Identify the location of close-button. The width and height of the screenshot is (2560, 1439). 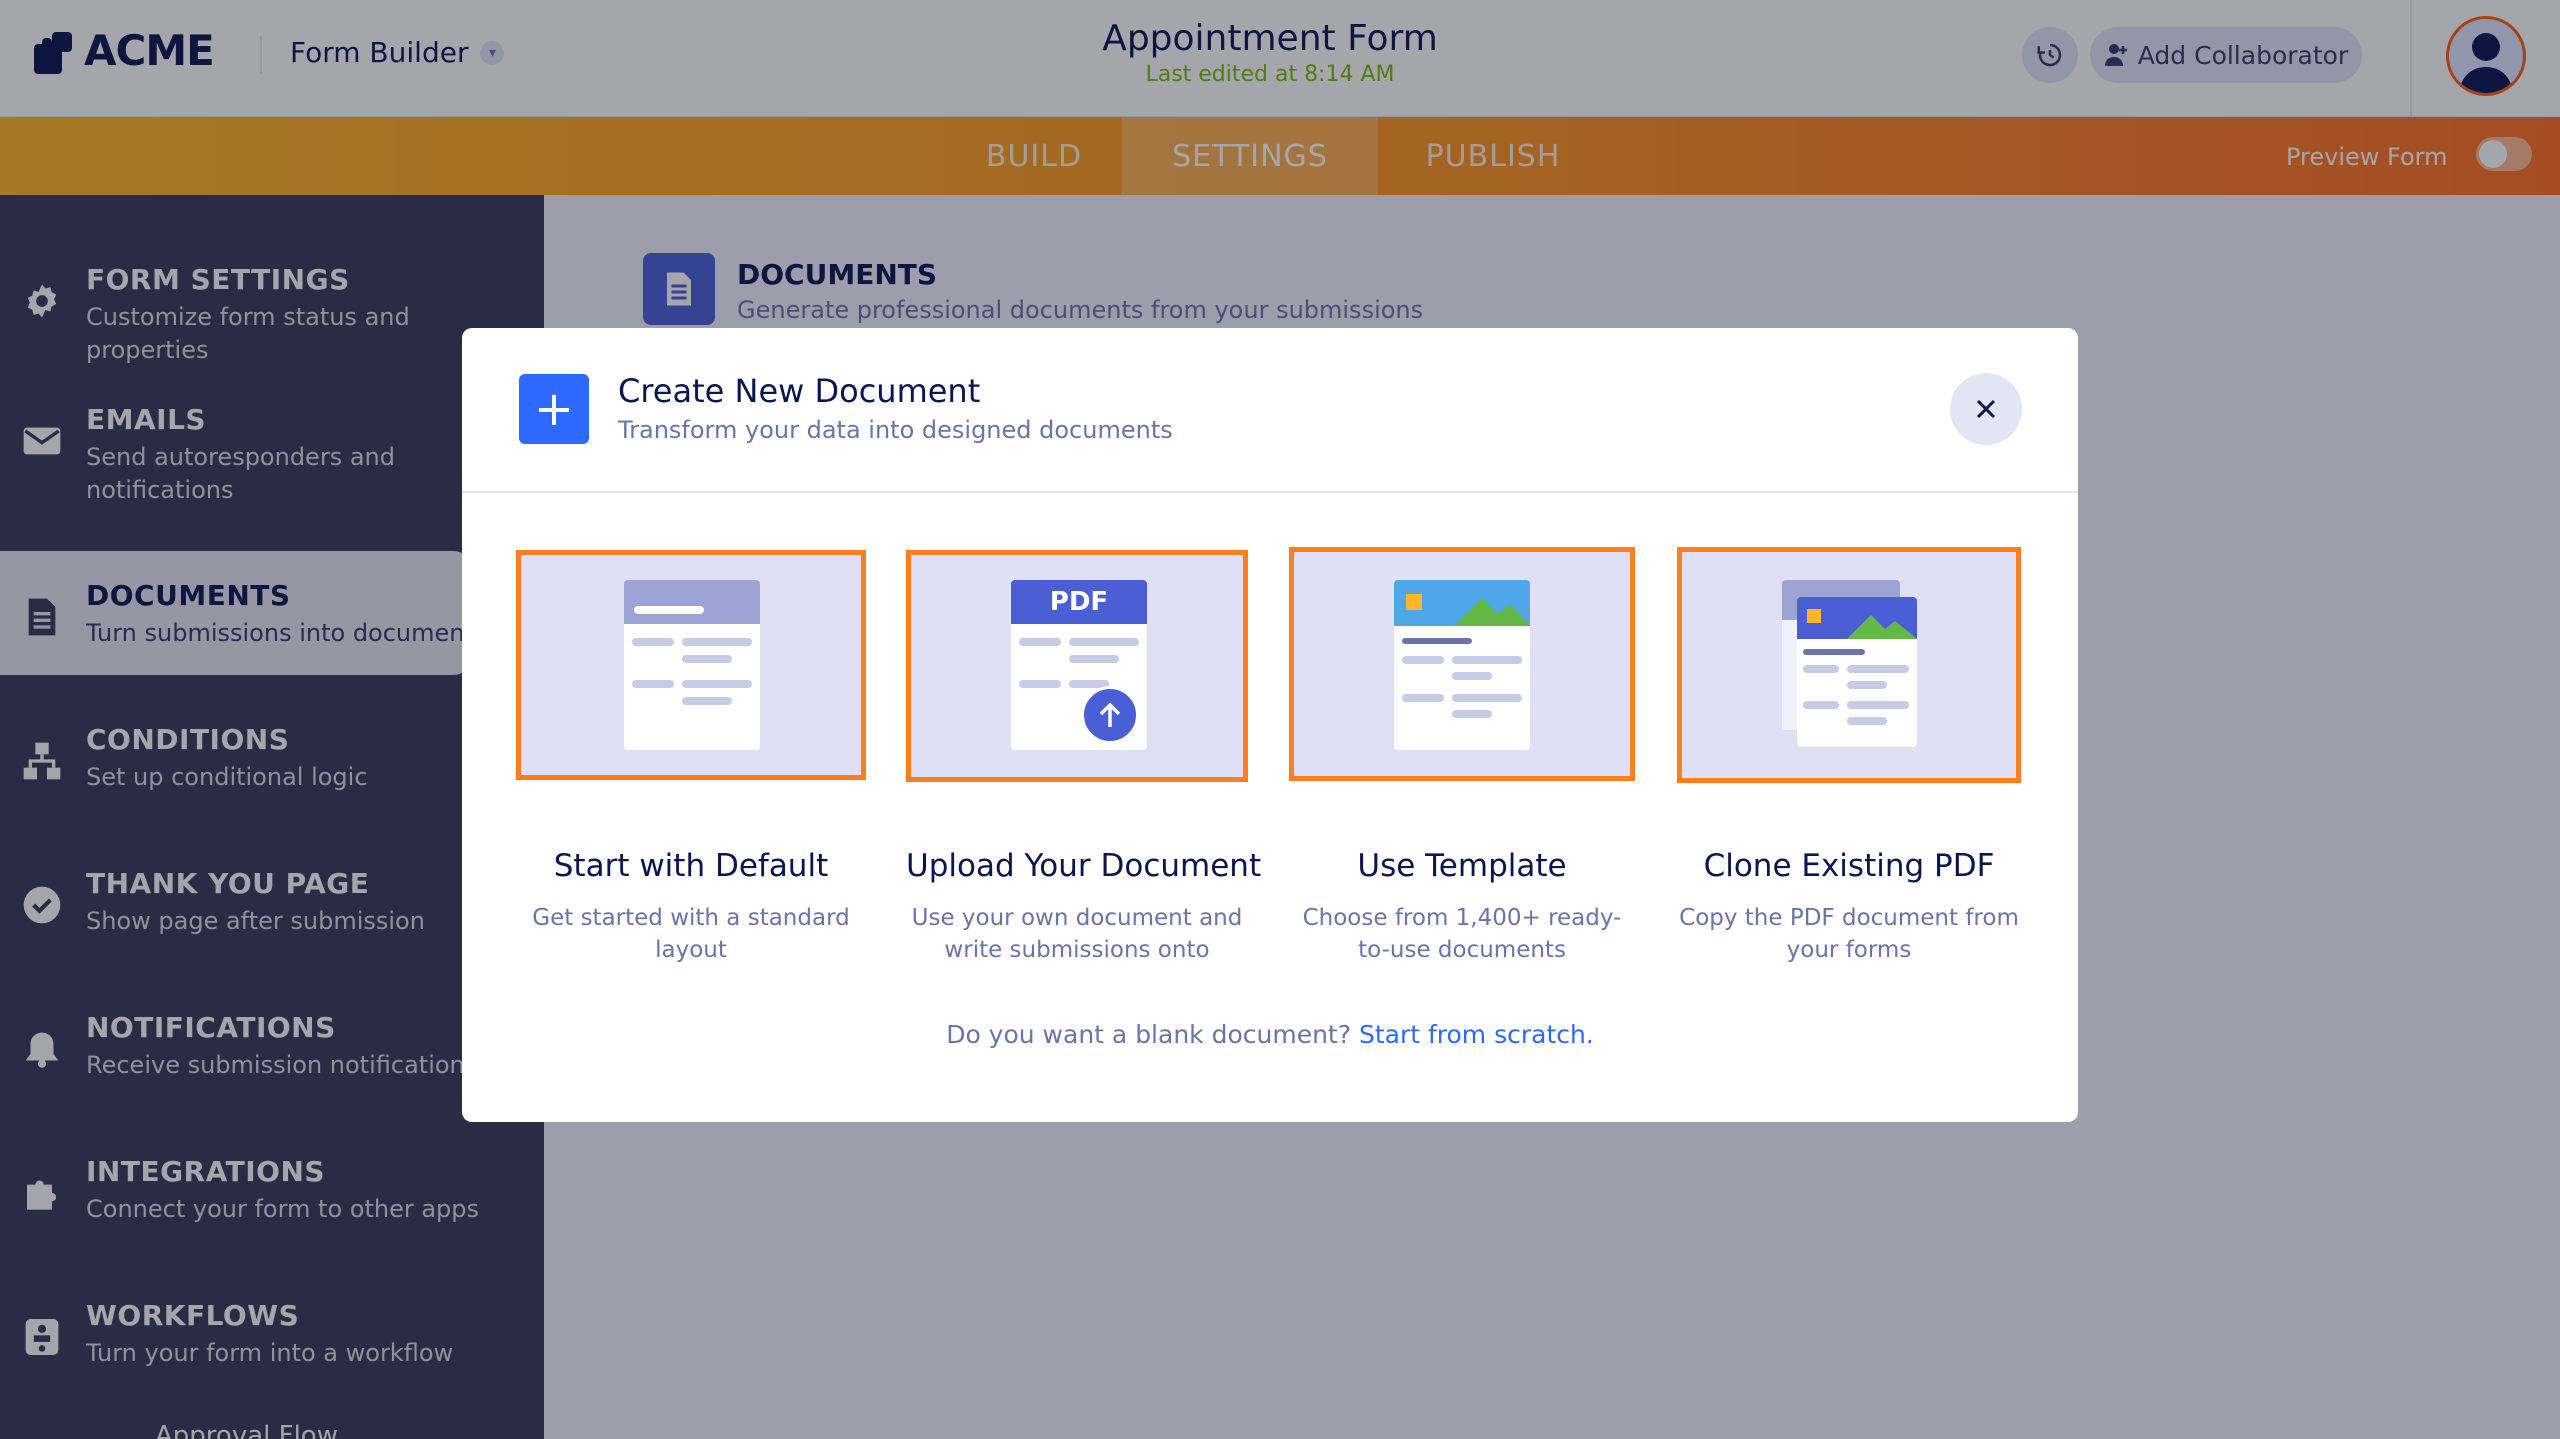
(1986, 409).